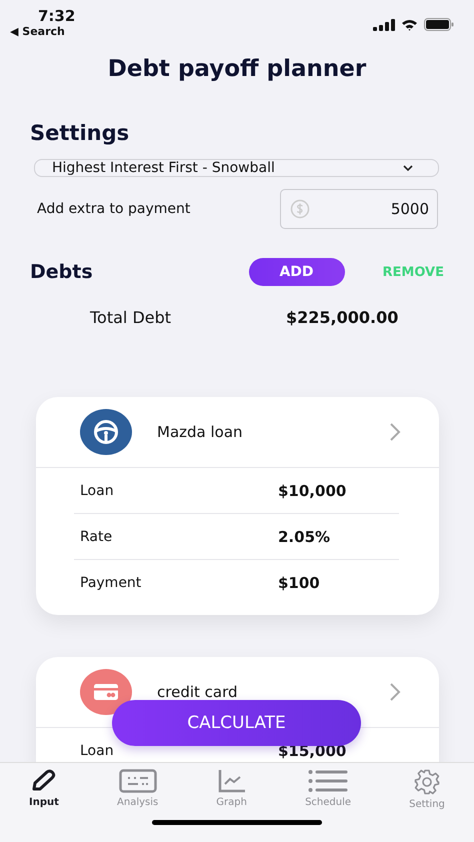 The height and width of the screenshot is (842, 474). Describe the element at coordinates (111, 582) in the screenshot. I see `row-label: Payment` at that location.